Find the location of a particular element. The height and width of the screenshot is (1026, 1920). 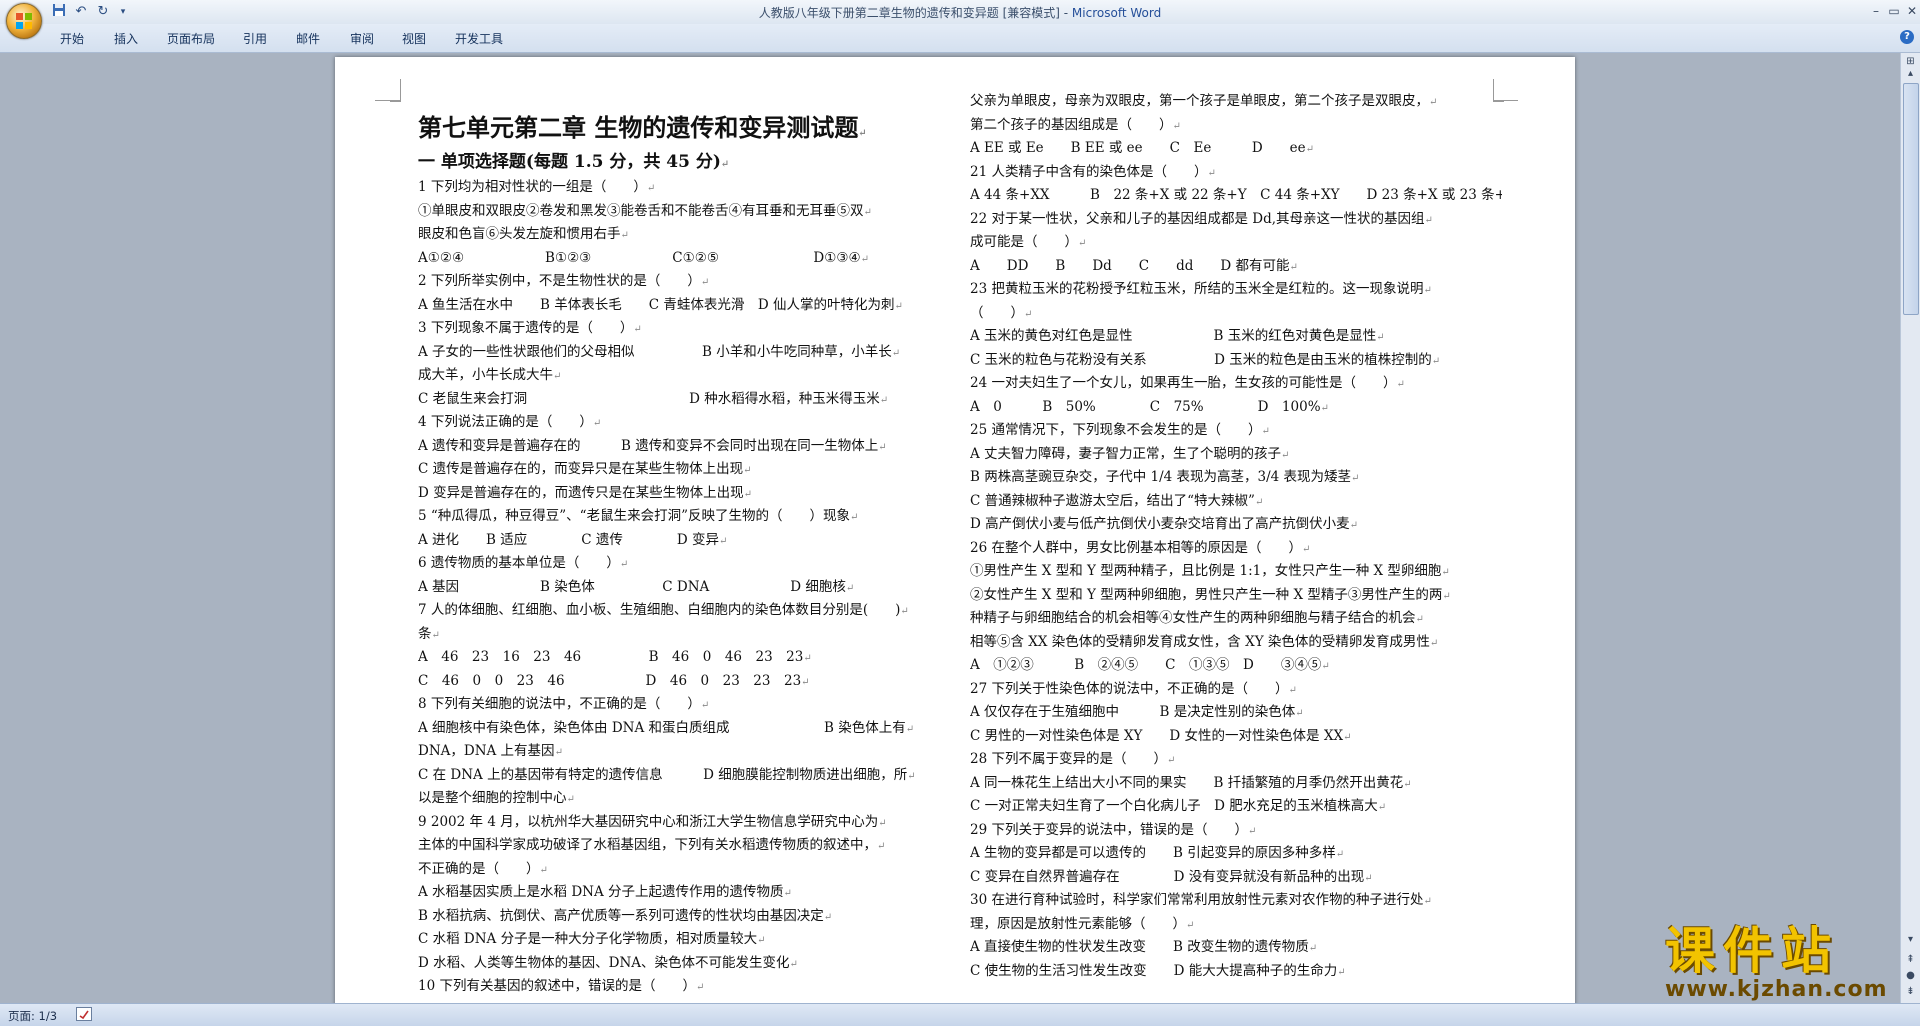

document-line: 主体的中国科学家成功破译了水稻基因组，下列有关水稻遗传物质的叙述中，↵ is located at coordinates (652, 845).